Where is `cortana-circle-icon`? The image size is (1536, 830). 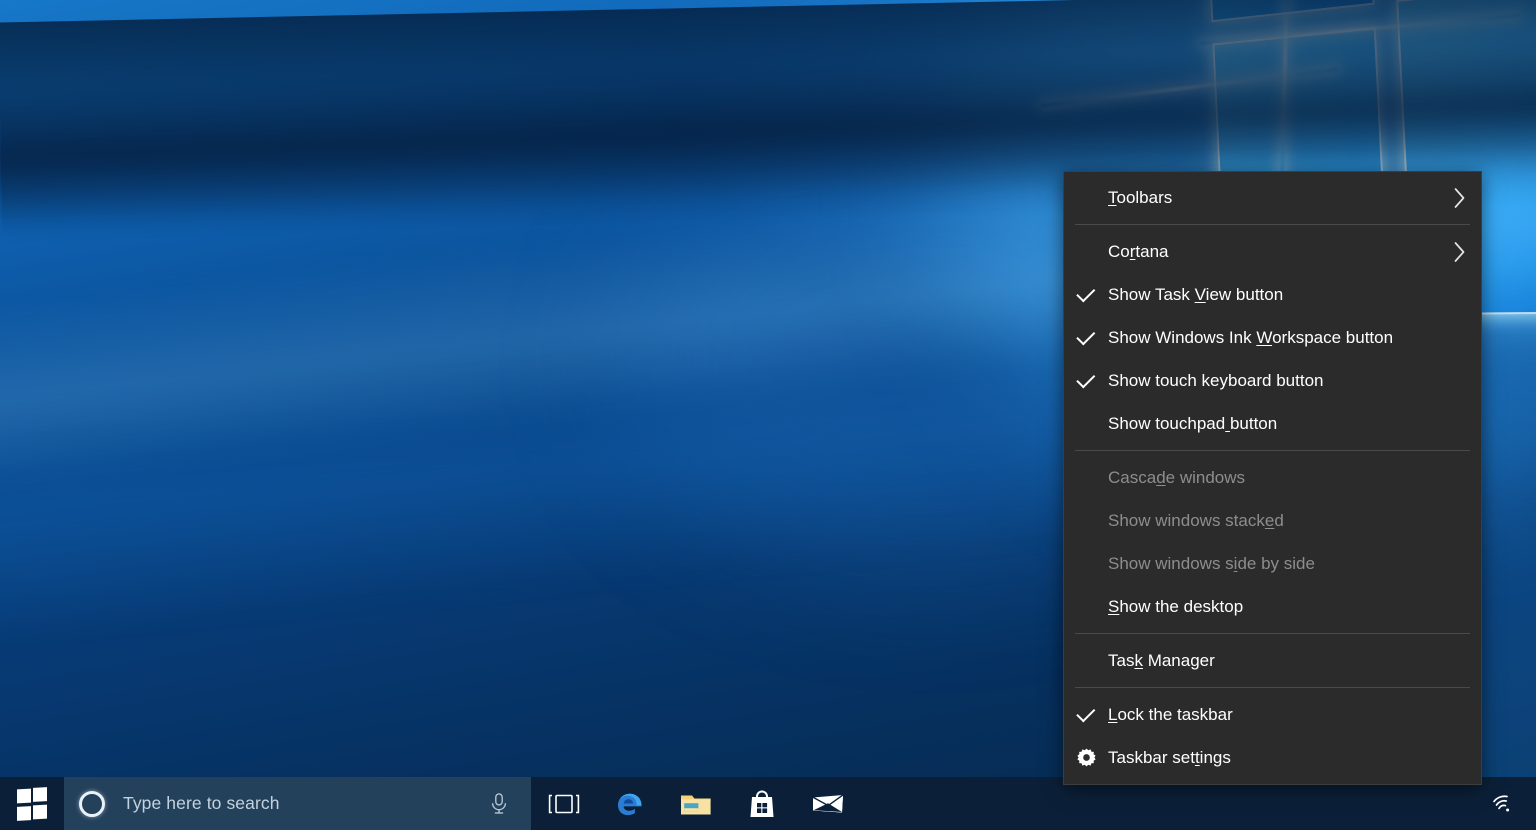
cortana-circle-icon is located at coordinates (92, 803).